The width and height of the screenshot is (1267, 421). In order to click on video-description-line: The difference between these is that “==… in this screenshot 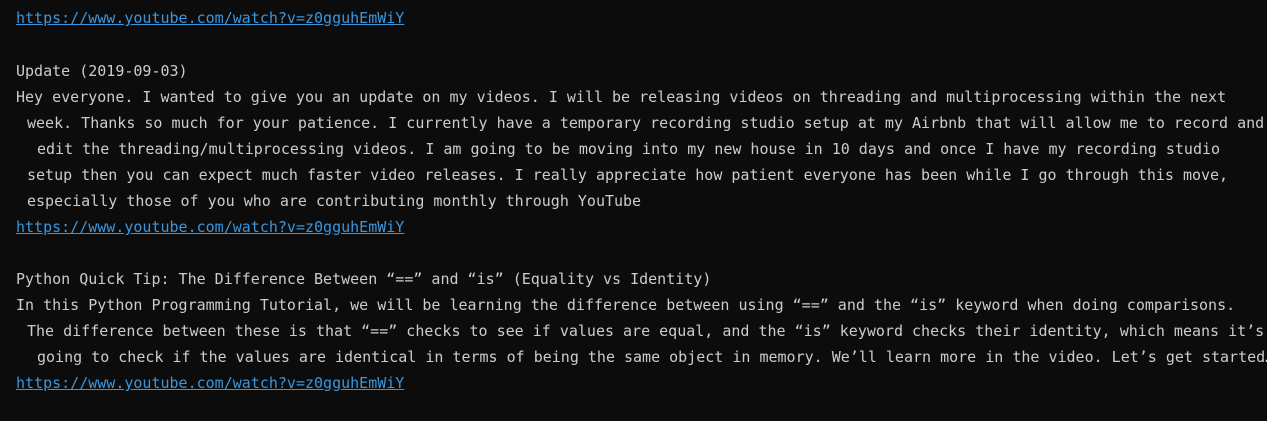, I will do `click(646, 331)`.